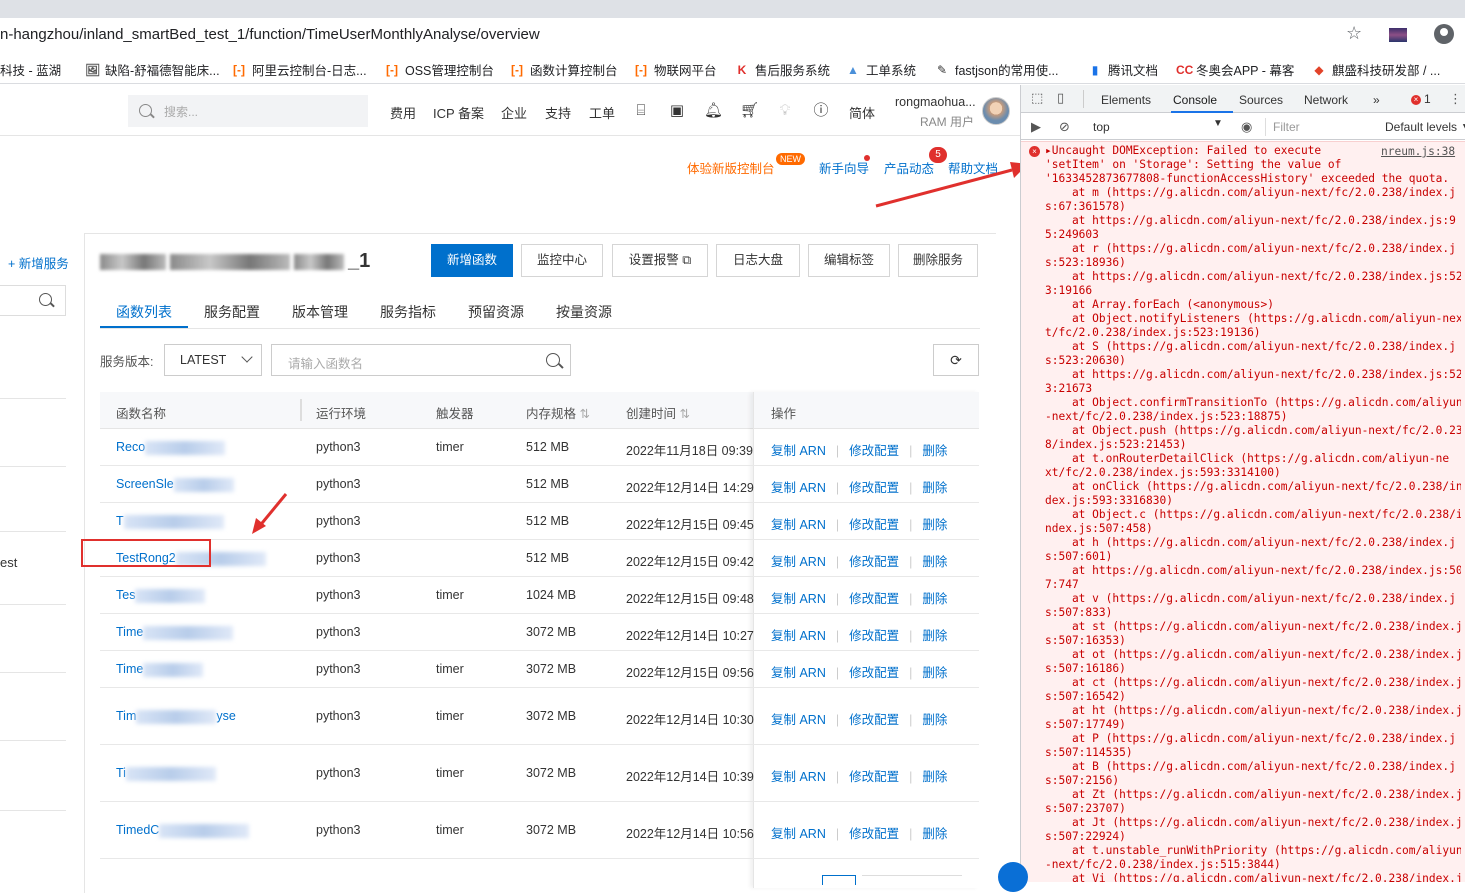  What do you see at coordinates (562, 260) in the screenshot?
I see `monitor-button: 监控中心` at bounding box center [562, 260].